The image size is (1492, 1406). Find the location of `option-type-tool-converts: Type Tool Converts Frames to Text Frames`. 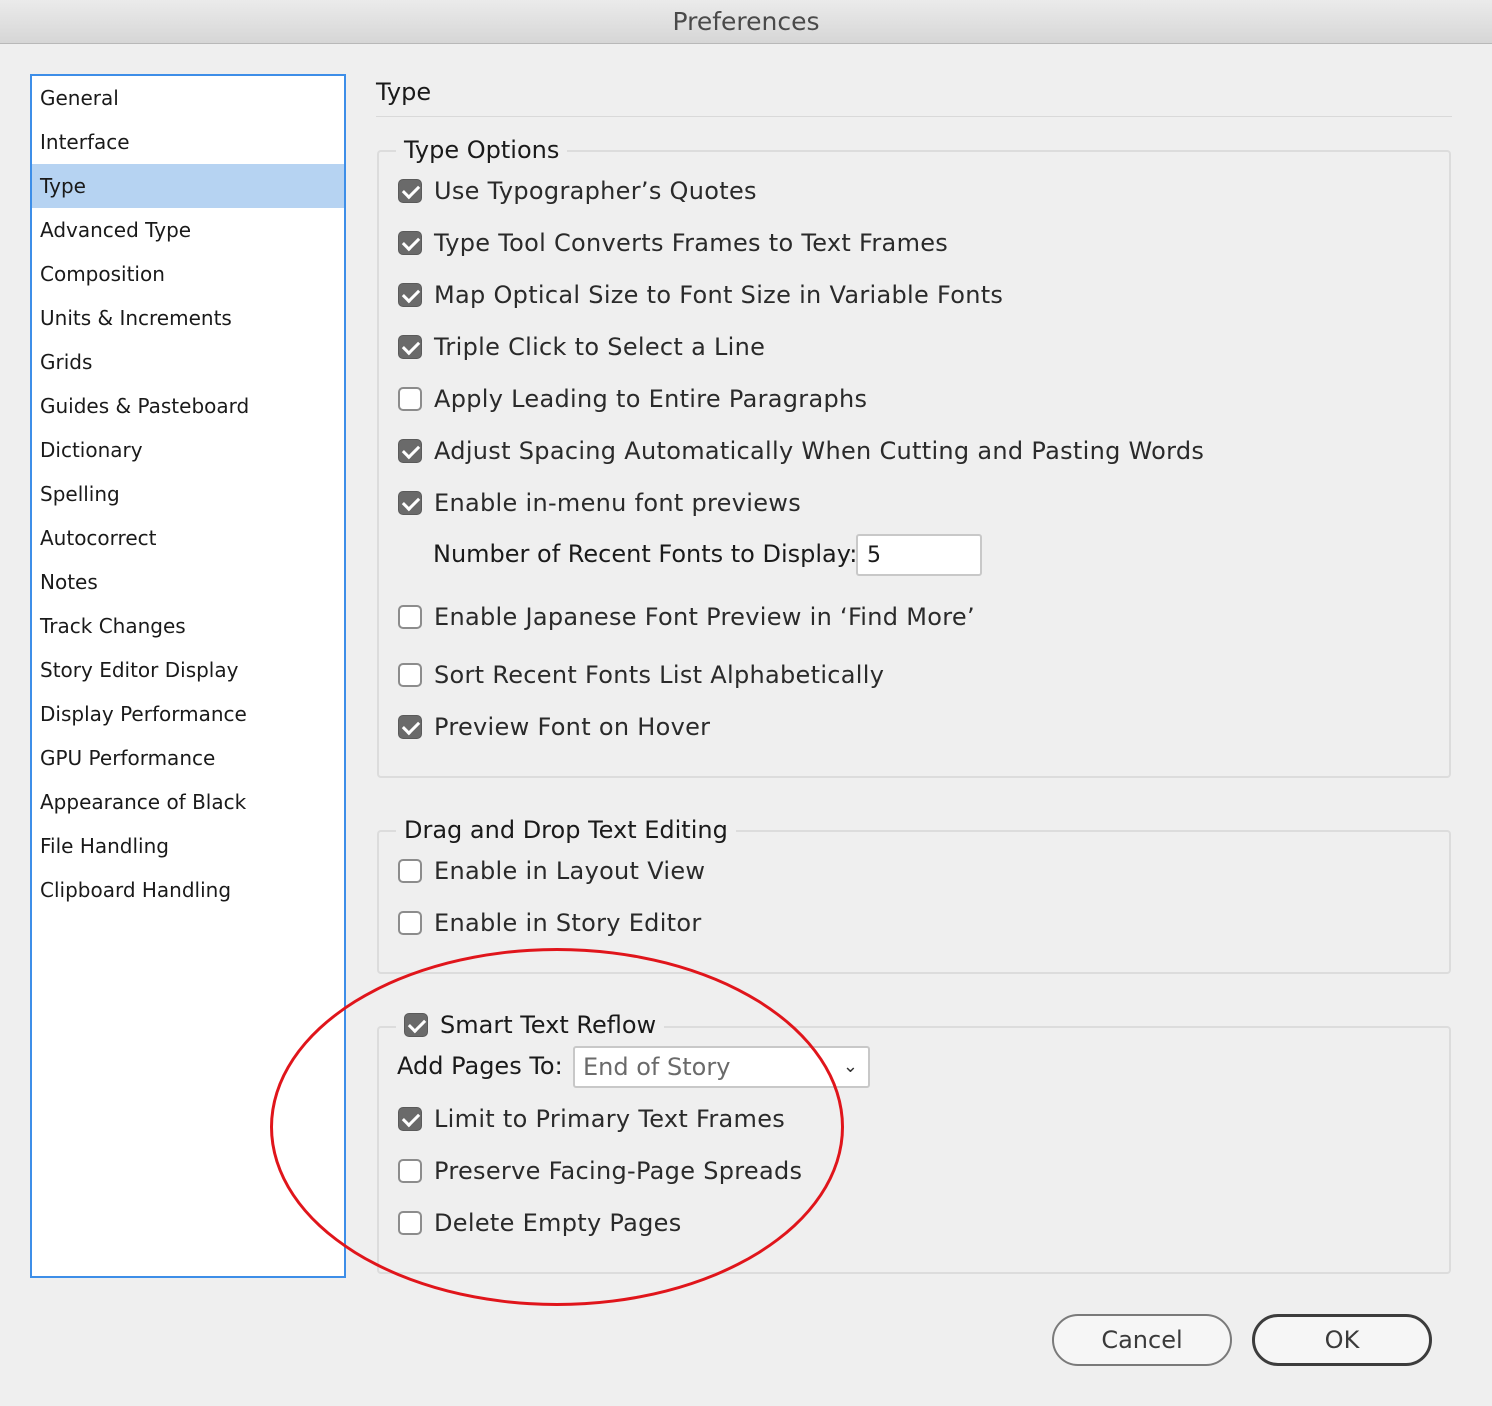

option-type-tool-converts: Type Tool Converts Frames to Text Frames is located at coordinates (673, 243).